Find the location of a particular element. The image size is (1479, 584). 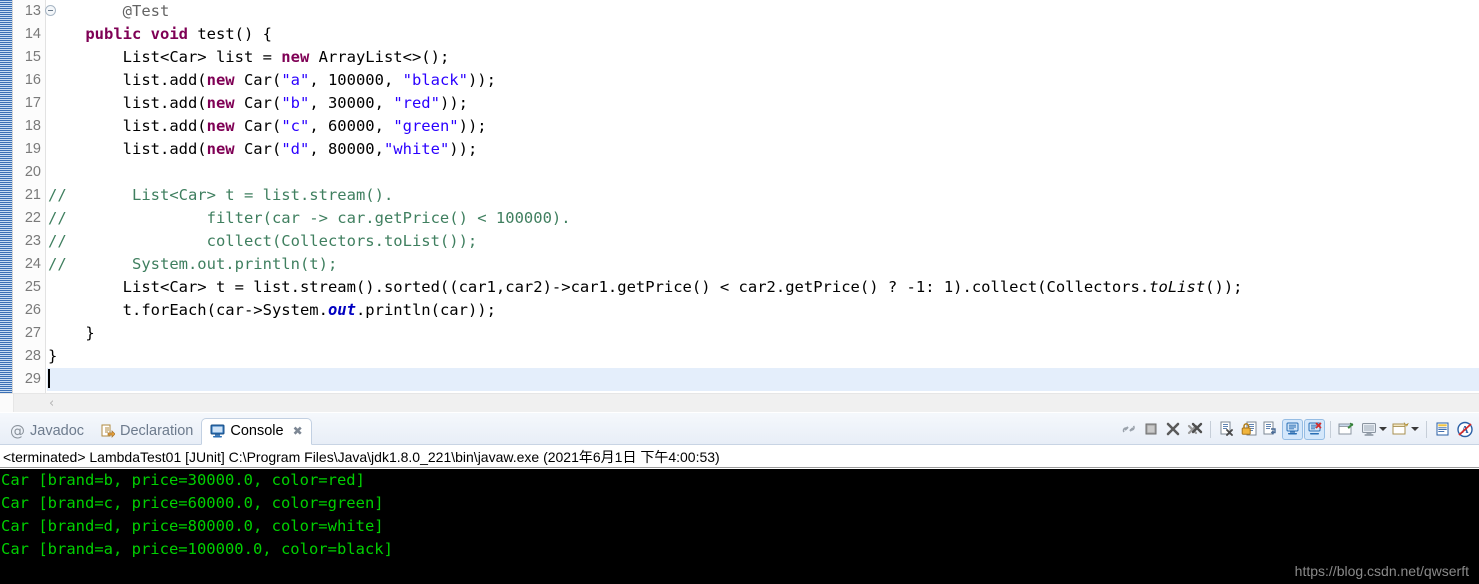

line-number: 21 is located at coordinates (32, 195).